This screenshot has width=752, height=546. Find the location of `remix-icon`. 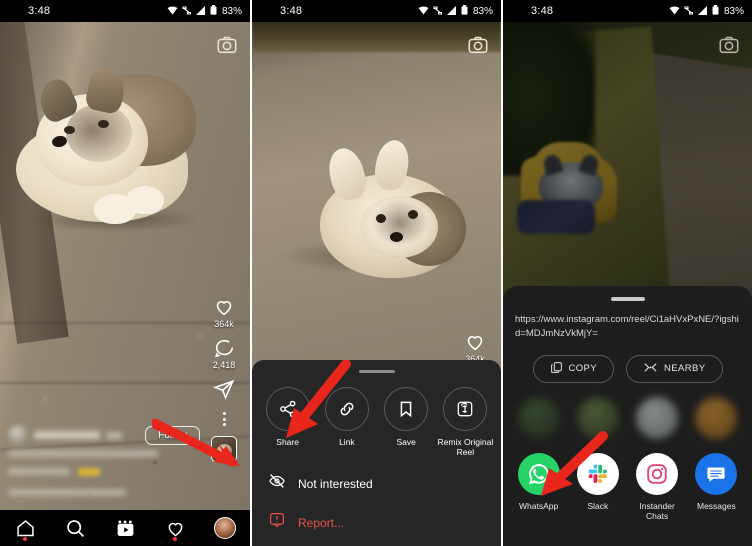

remix-icon is located at coordinates (465, 408).